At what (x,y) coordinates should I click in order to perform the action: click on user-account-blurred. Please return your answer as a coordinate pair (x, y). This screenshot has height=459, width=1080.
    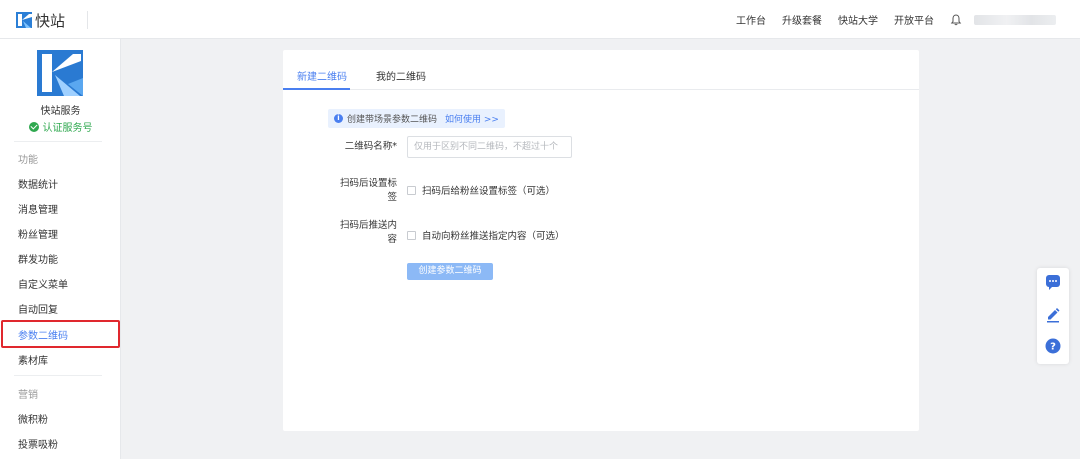
    Looking at the image, I should click on (1015, 19).